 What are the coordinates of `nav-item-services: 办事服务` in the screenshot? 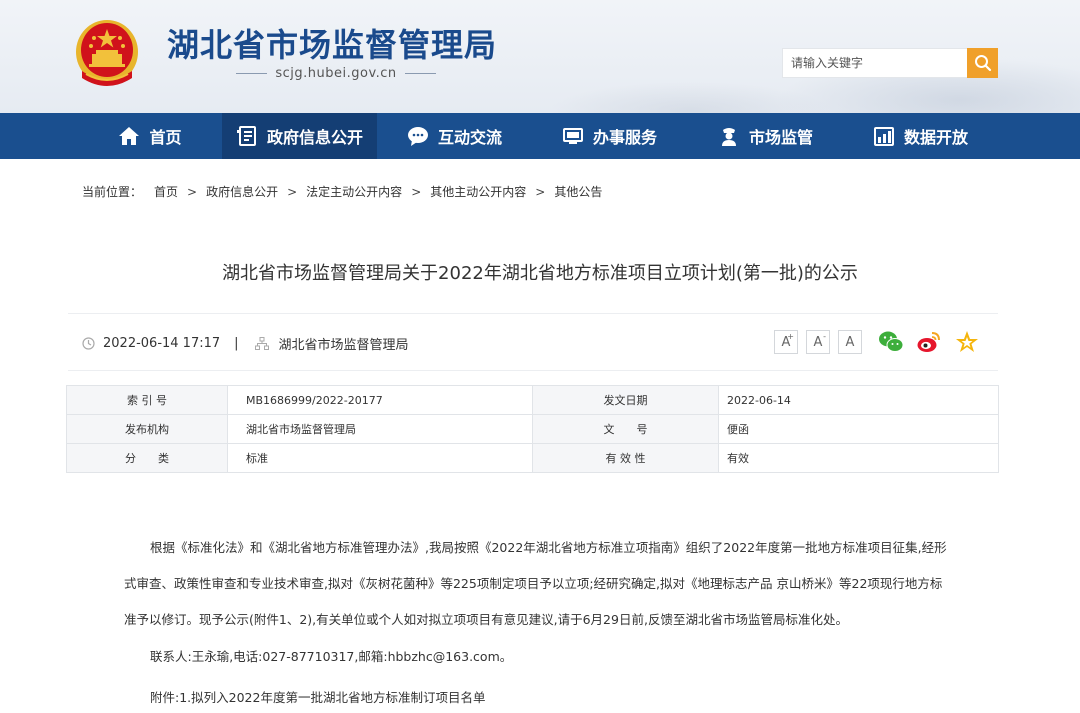 It's located at (609, 136).